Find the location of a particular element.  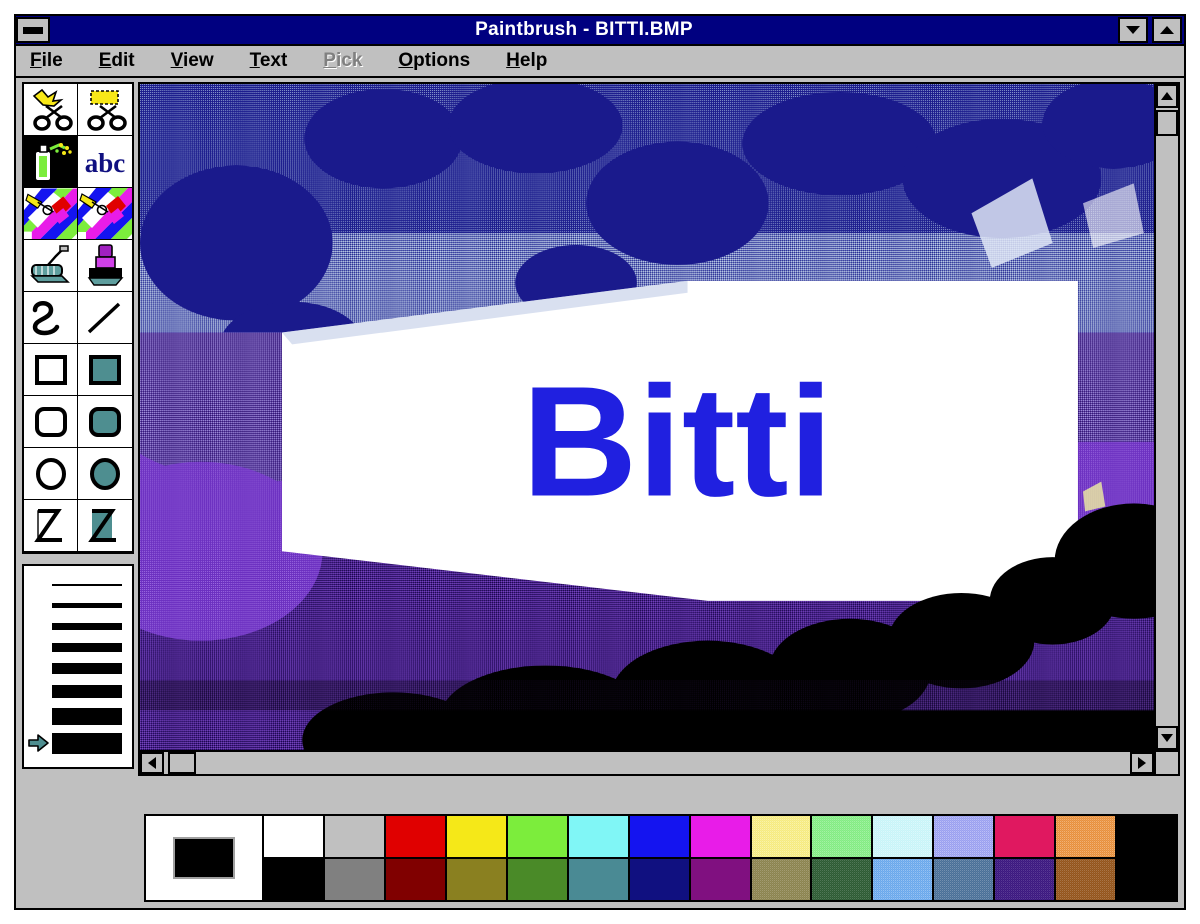

swatch-navy is located at coordinates (659, 879).